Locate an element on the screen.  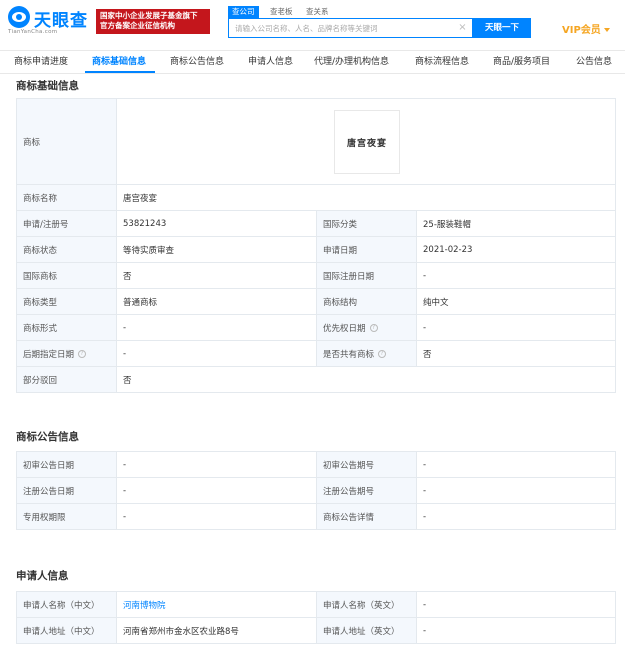
table-row: 商标类型 普通商标 商标结构 纯中文 is located at coordinates (316, 301).